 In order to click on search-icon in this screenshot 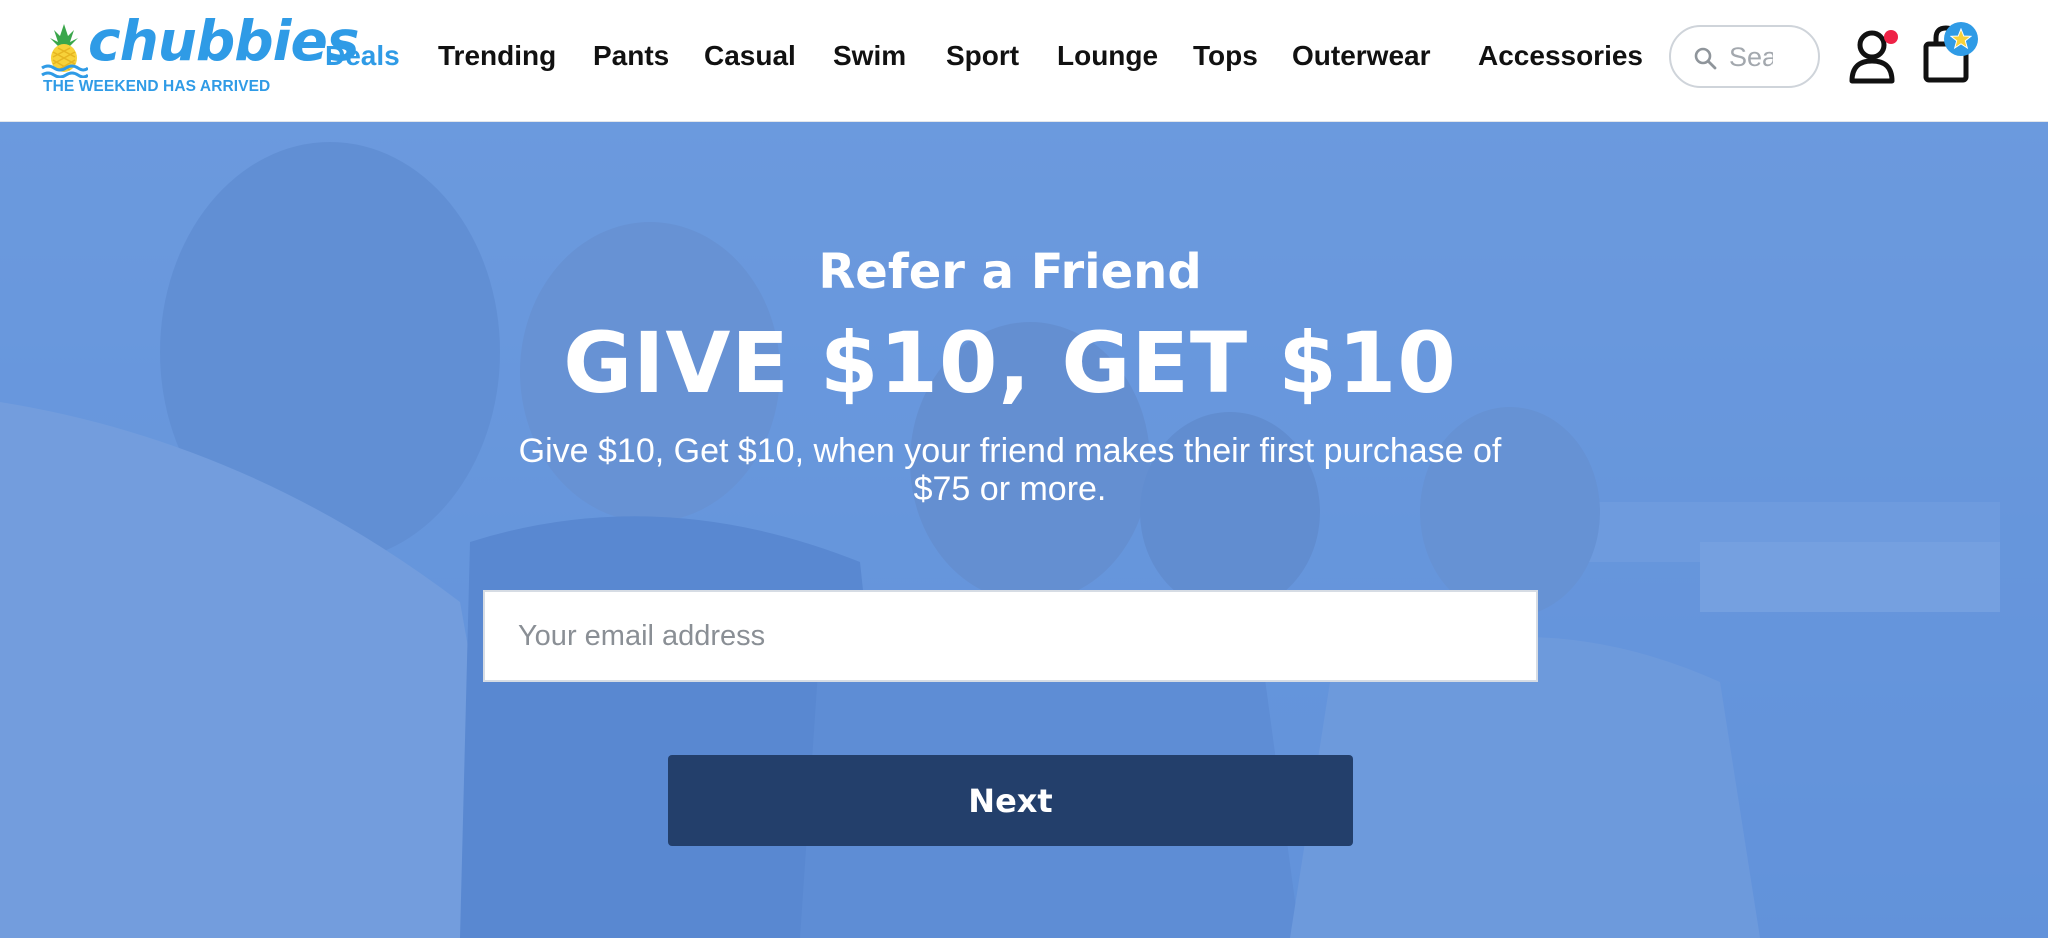, I will do `click(1705, 58)`.